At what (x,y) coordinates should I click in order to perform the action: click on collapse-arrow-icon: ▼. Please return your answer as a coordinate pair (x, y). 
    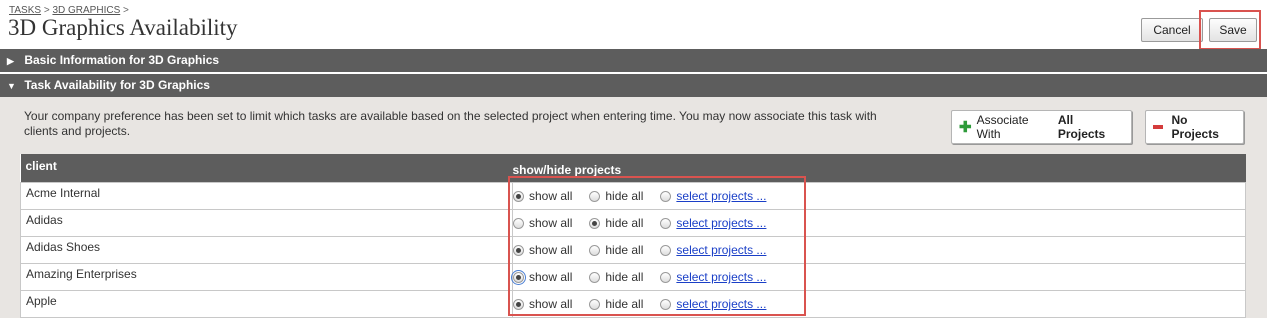
    Looking at the image, I should click on (11, 86).